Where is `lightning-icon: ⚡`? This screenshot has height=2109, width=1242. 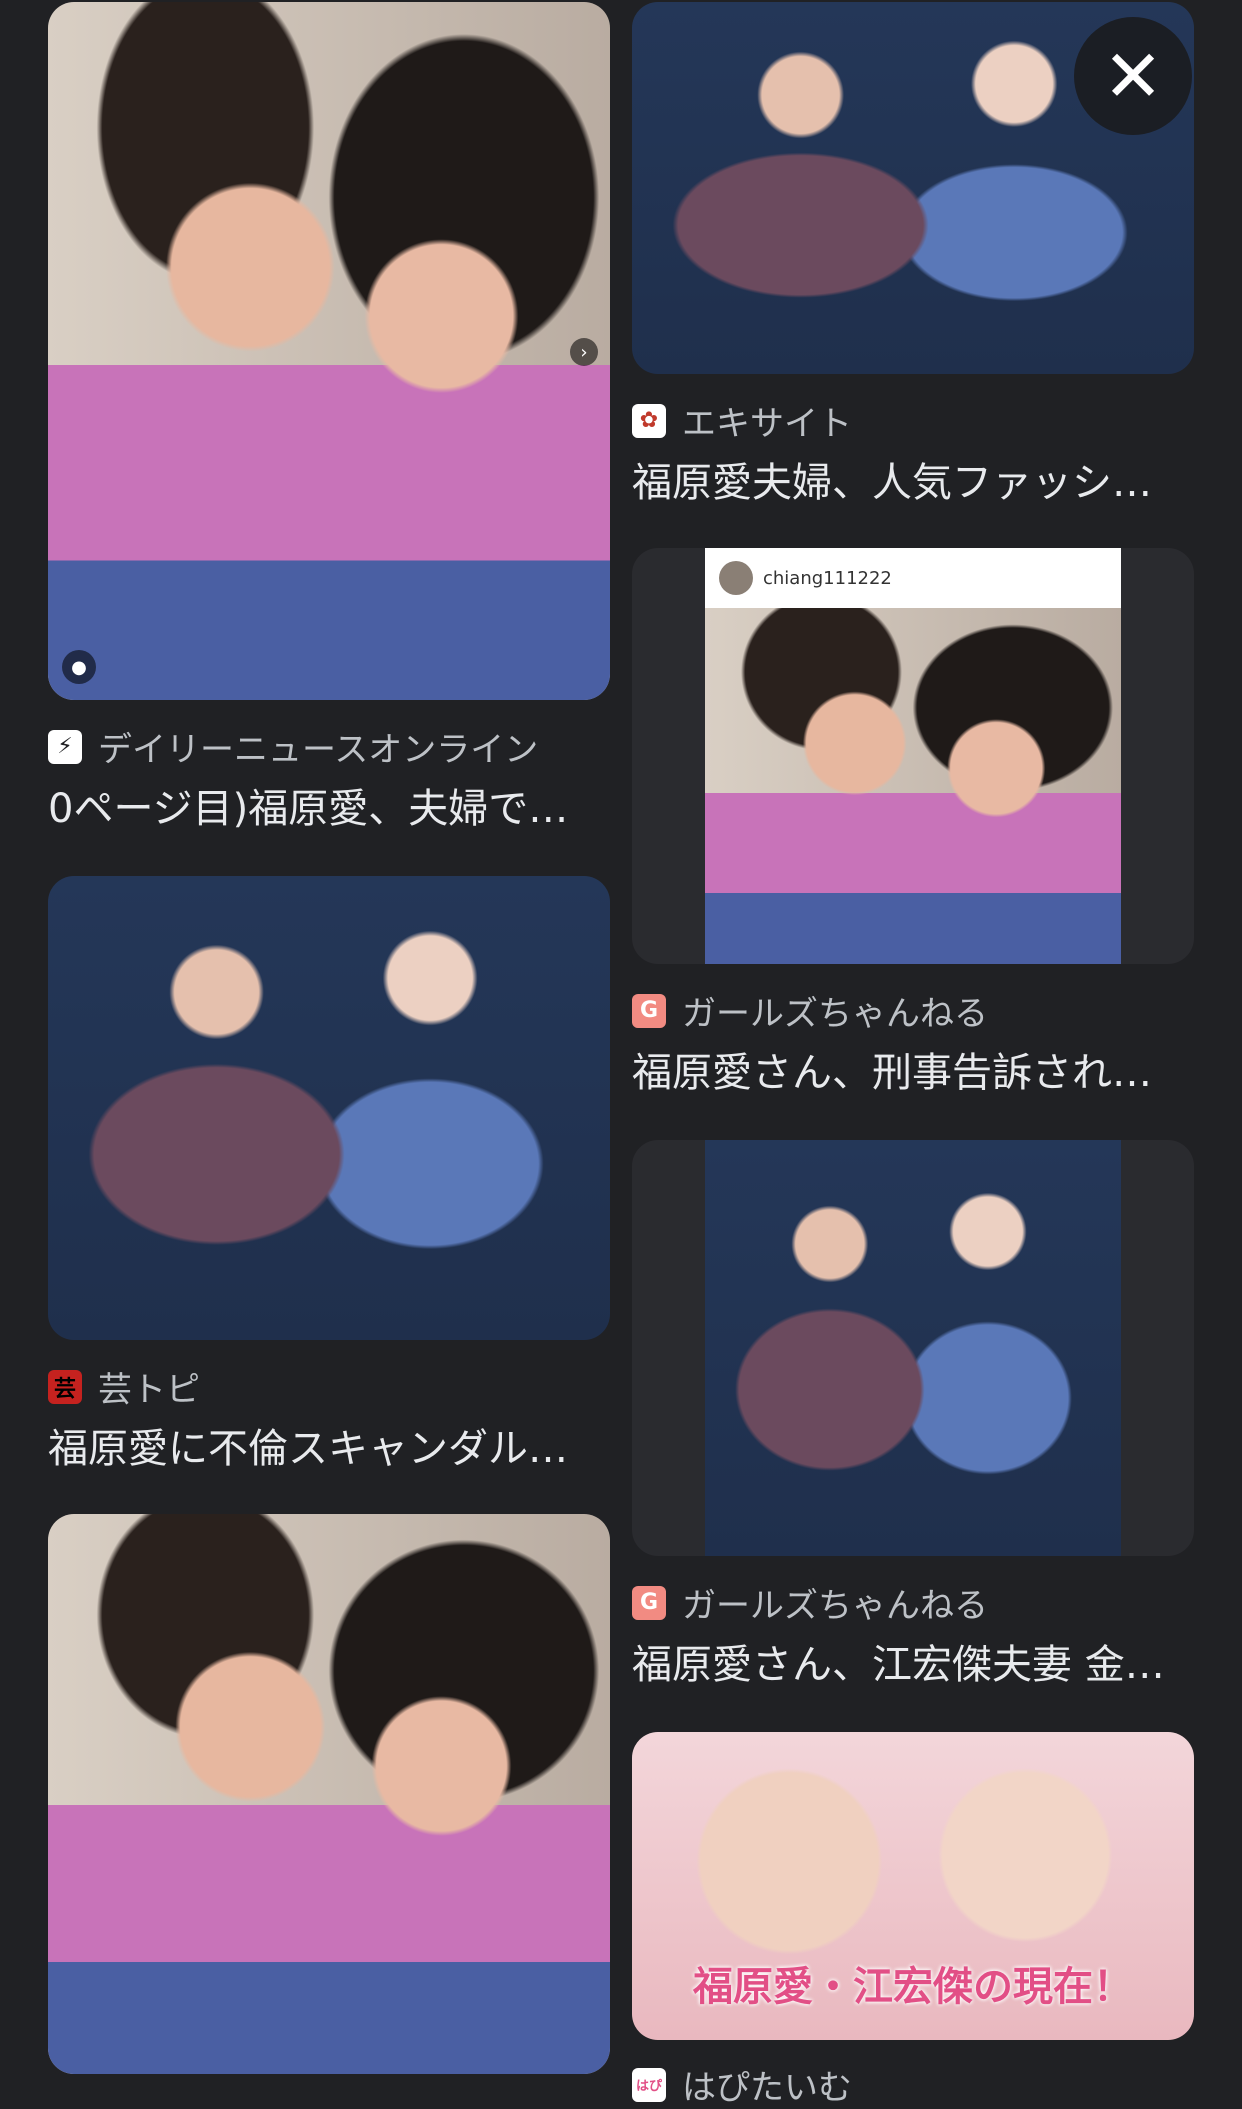
lightning-icon: ⚡ is located at coordinates (65, 746).